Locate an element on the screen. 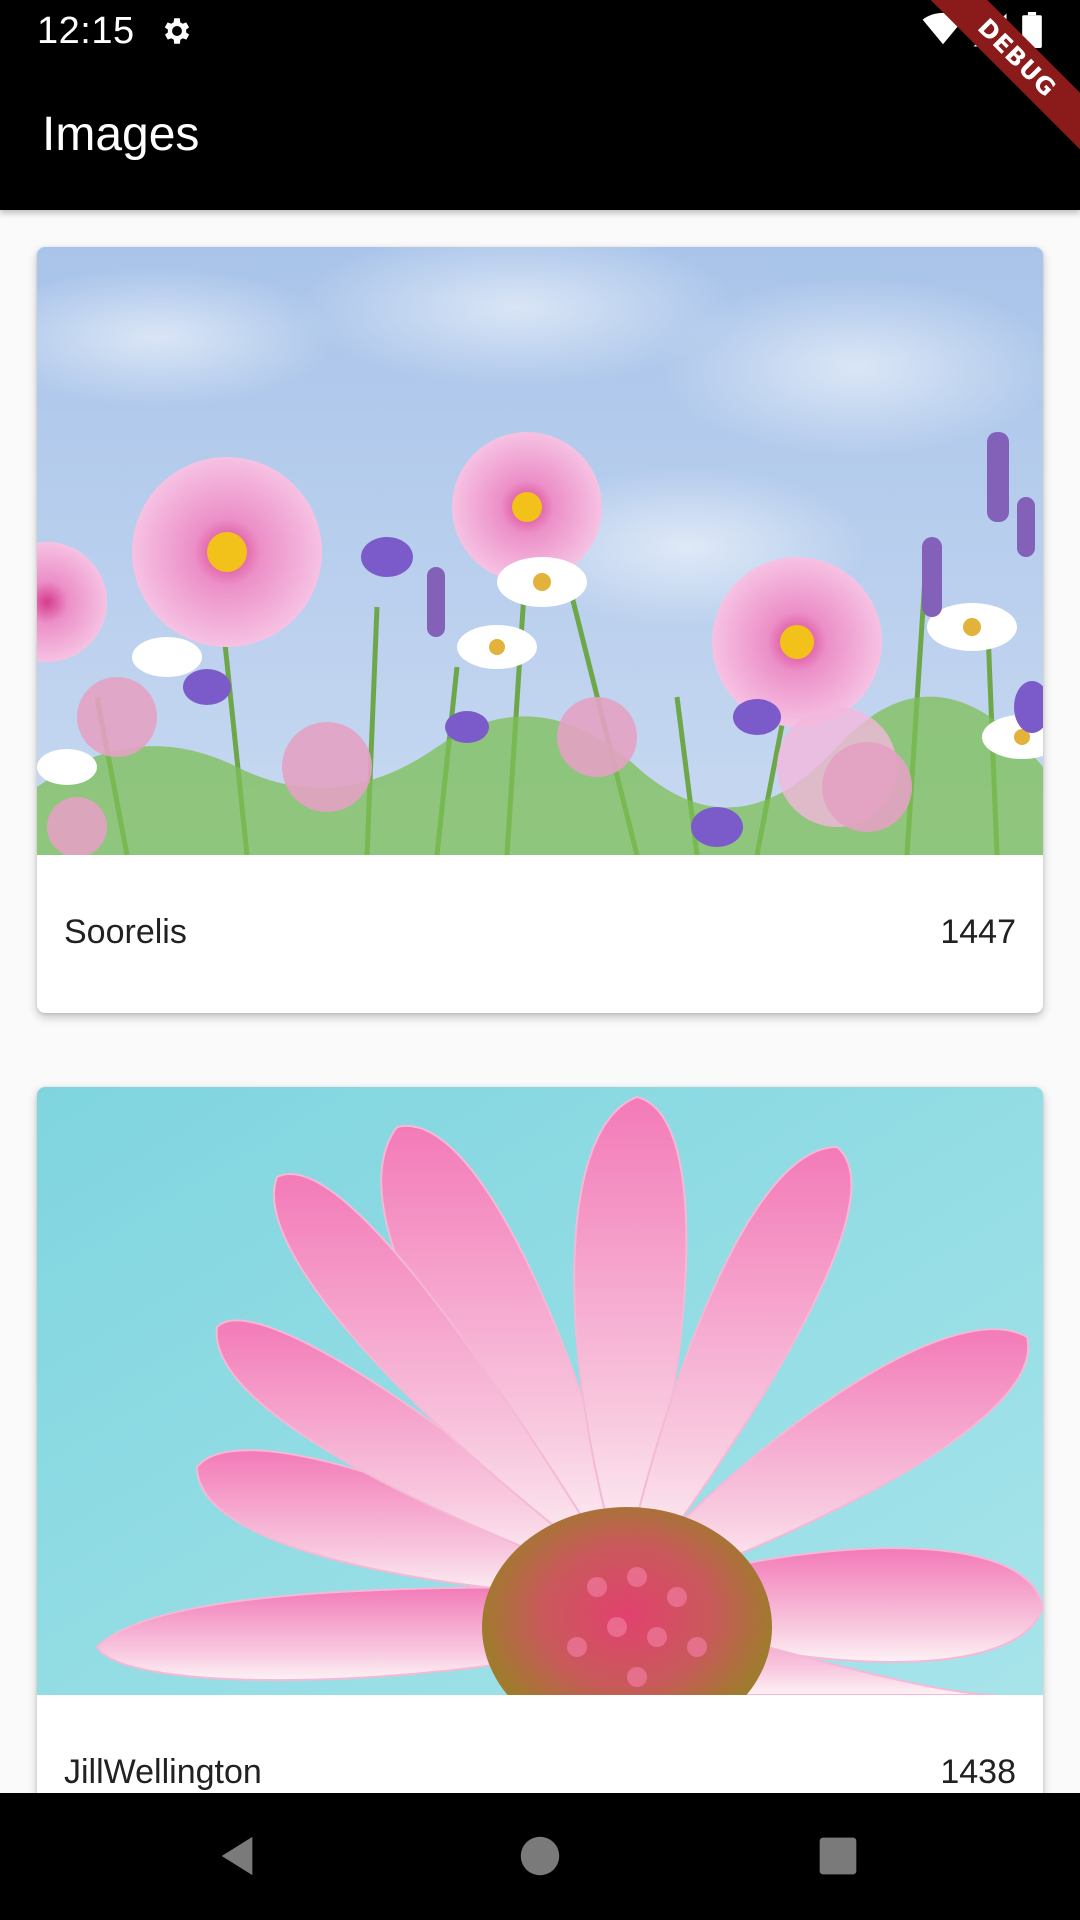 This screenshot has height=1920, width=1080. gear-icon is located at coordinates (177, 31).